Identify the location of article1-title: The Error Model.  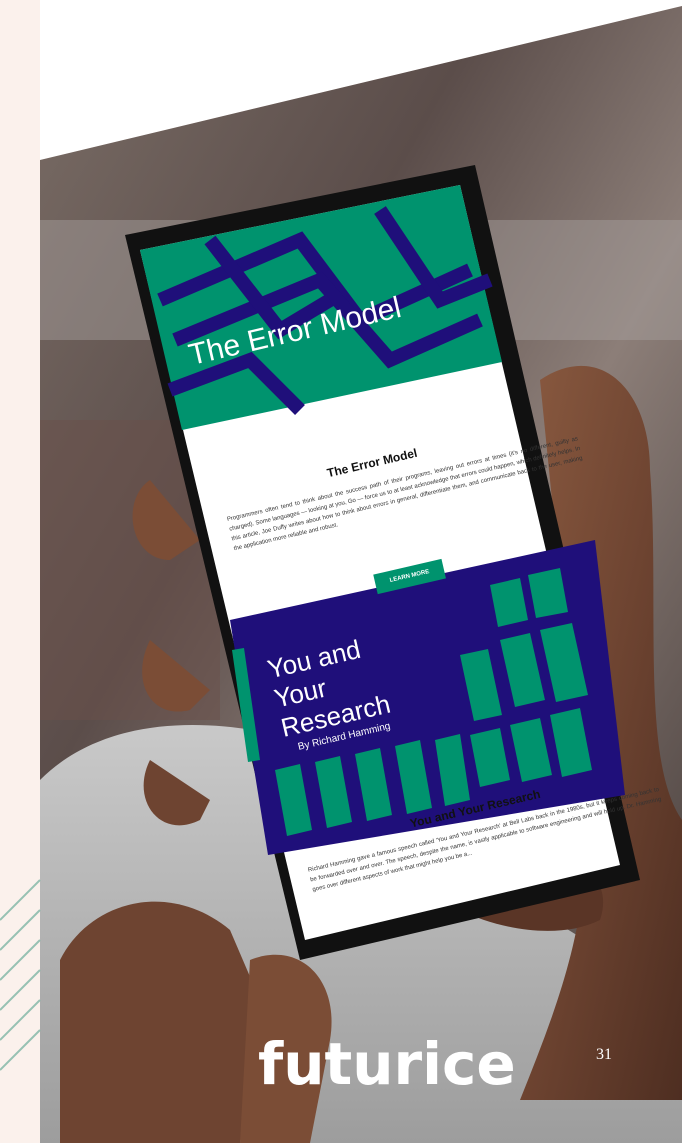
(295, 331).